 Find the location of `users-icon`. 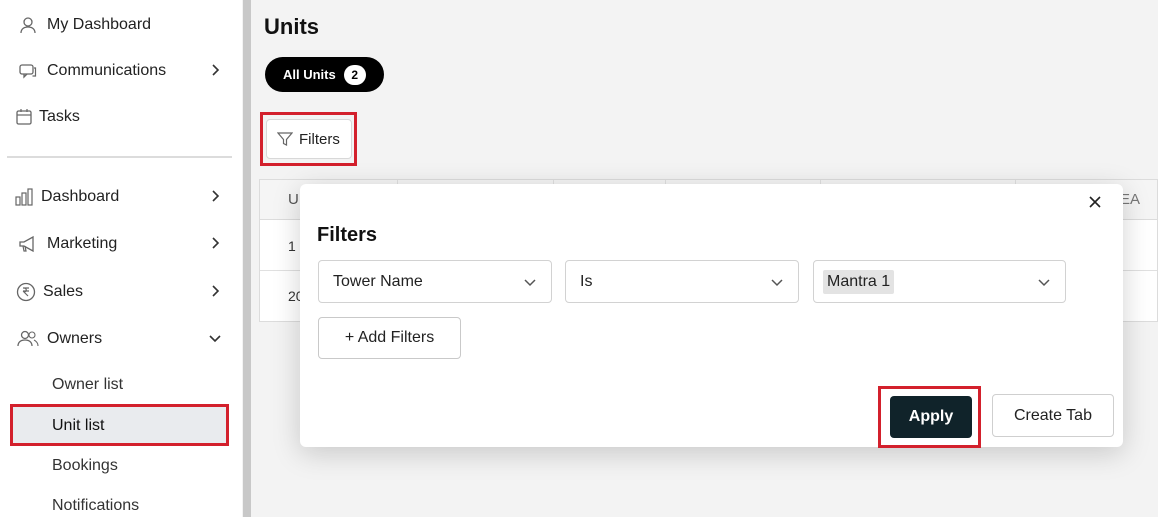

users-icon is located at coordinates (28, 339).